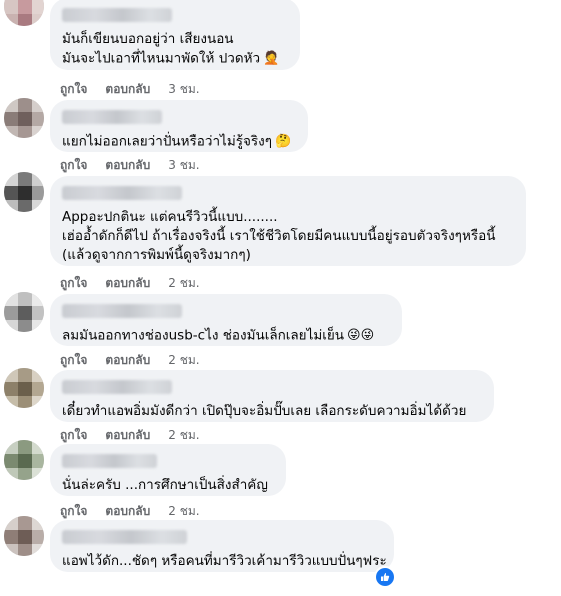 The width and height of the screenshot is (561, 596). I want to click on comment-bubble: นั่นล่ะครับ ...การศึกษาเป็นสิ่งสำคัญ, so click(168, 470).